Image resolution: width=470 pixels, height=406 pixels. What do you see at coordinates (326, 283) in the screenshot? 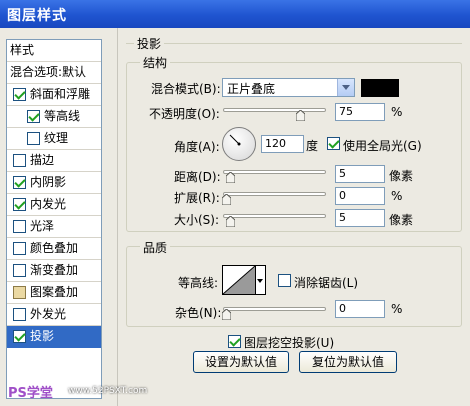
I see `antialias-label: 消除锯齿(L)` at bounding box center [326, 283].